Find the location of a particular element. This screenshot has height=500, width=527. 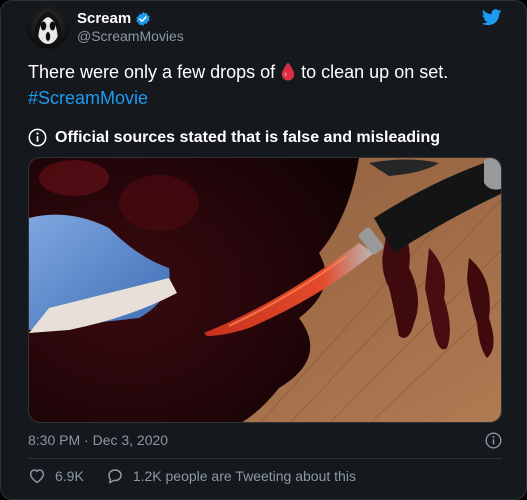

avatar is located at coordinates (48, 28).